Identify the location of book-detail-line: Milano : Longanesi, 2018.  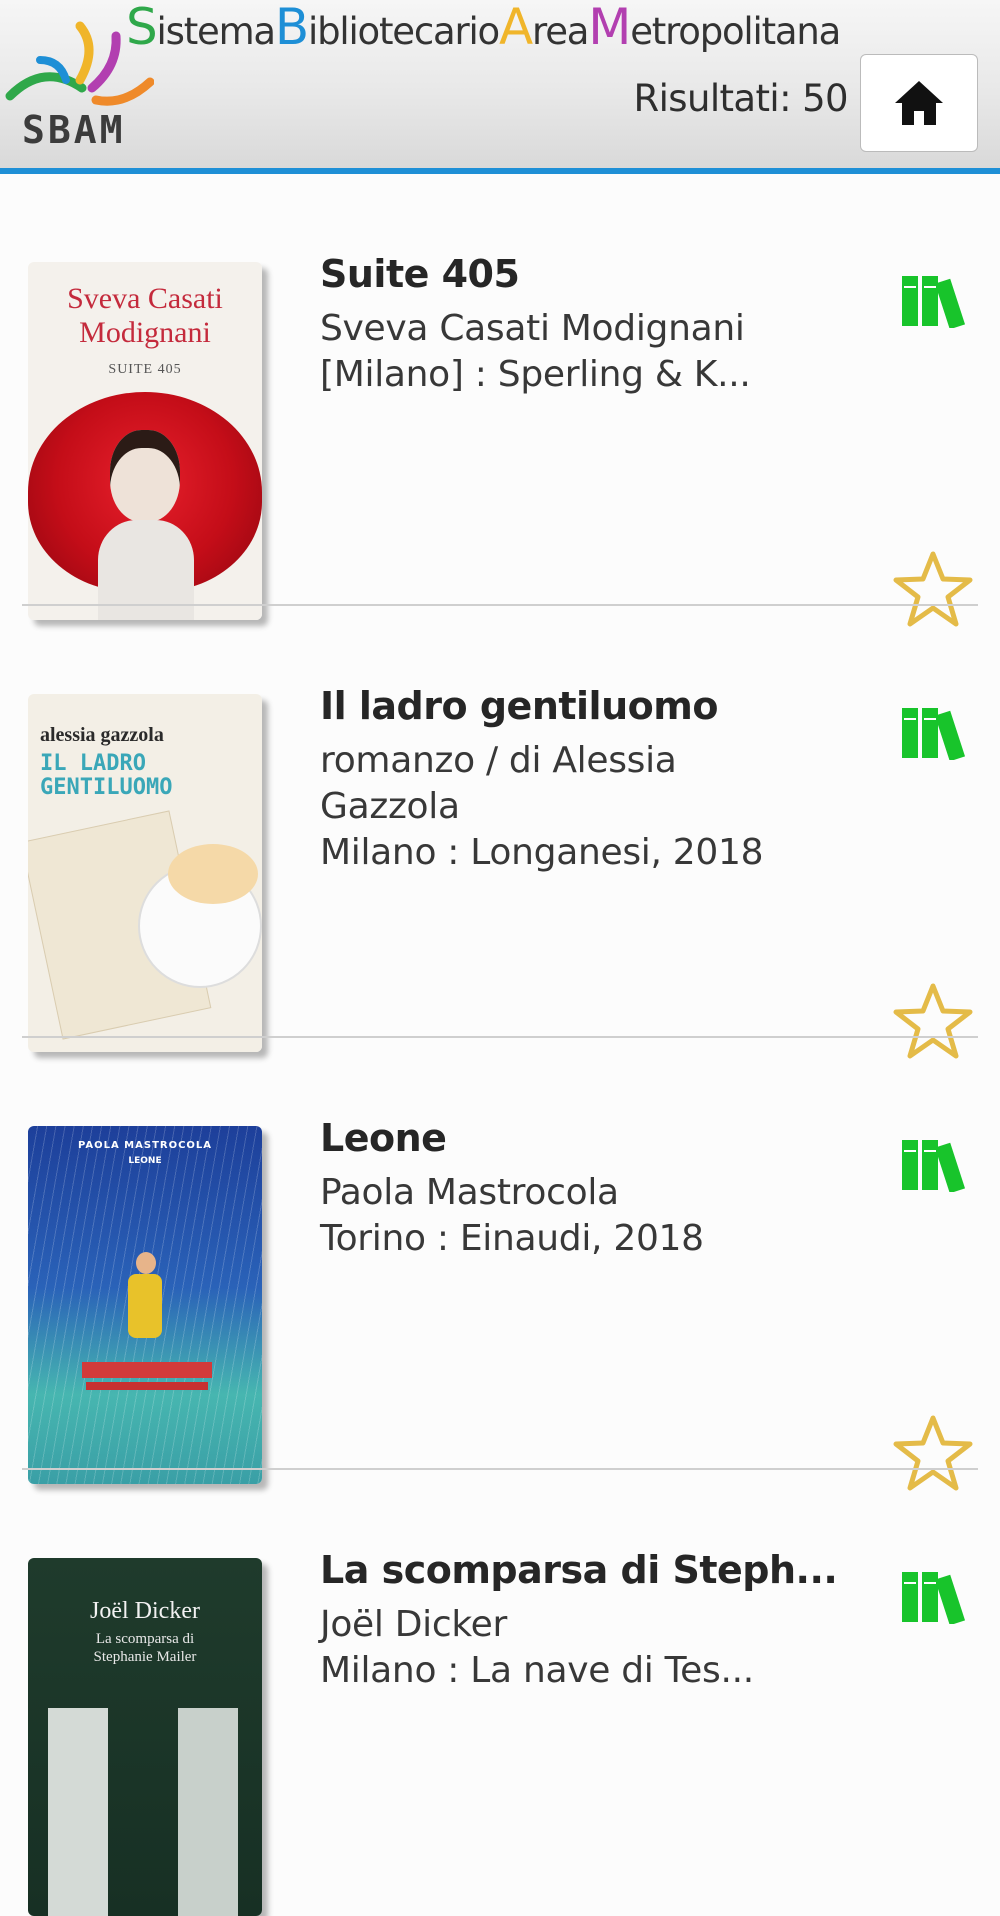
(542, 852).